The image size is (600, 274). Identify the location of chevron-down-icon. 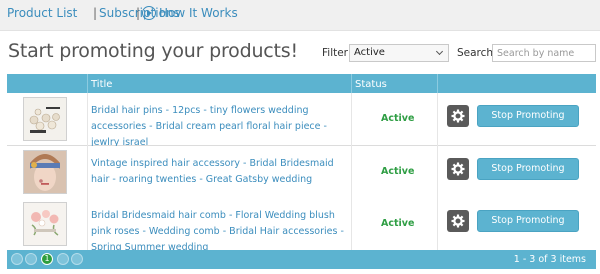
(439, 51).